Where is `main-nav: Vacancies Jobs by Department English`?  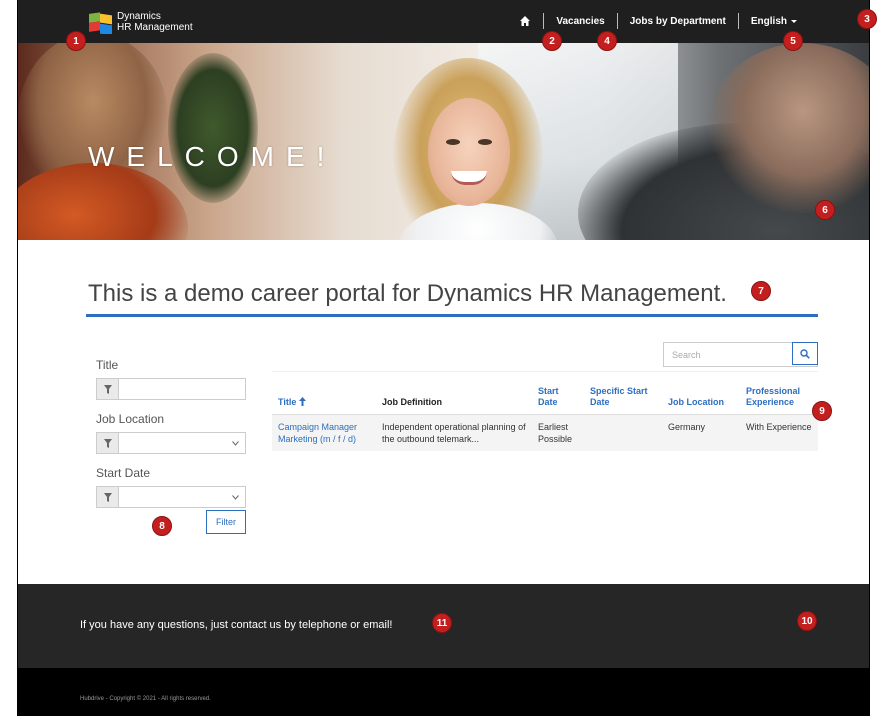
main-nav: Vacancies Jobs by Department English is located at coordinates (658, 21).